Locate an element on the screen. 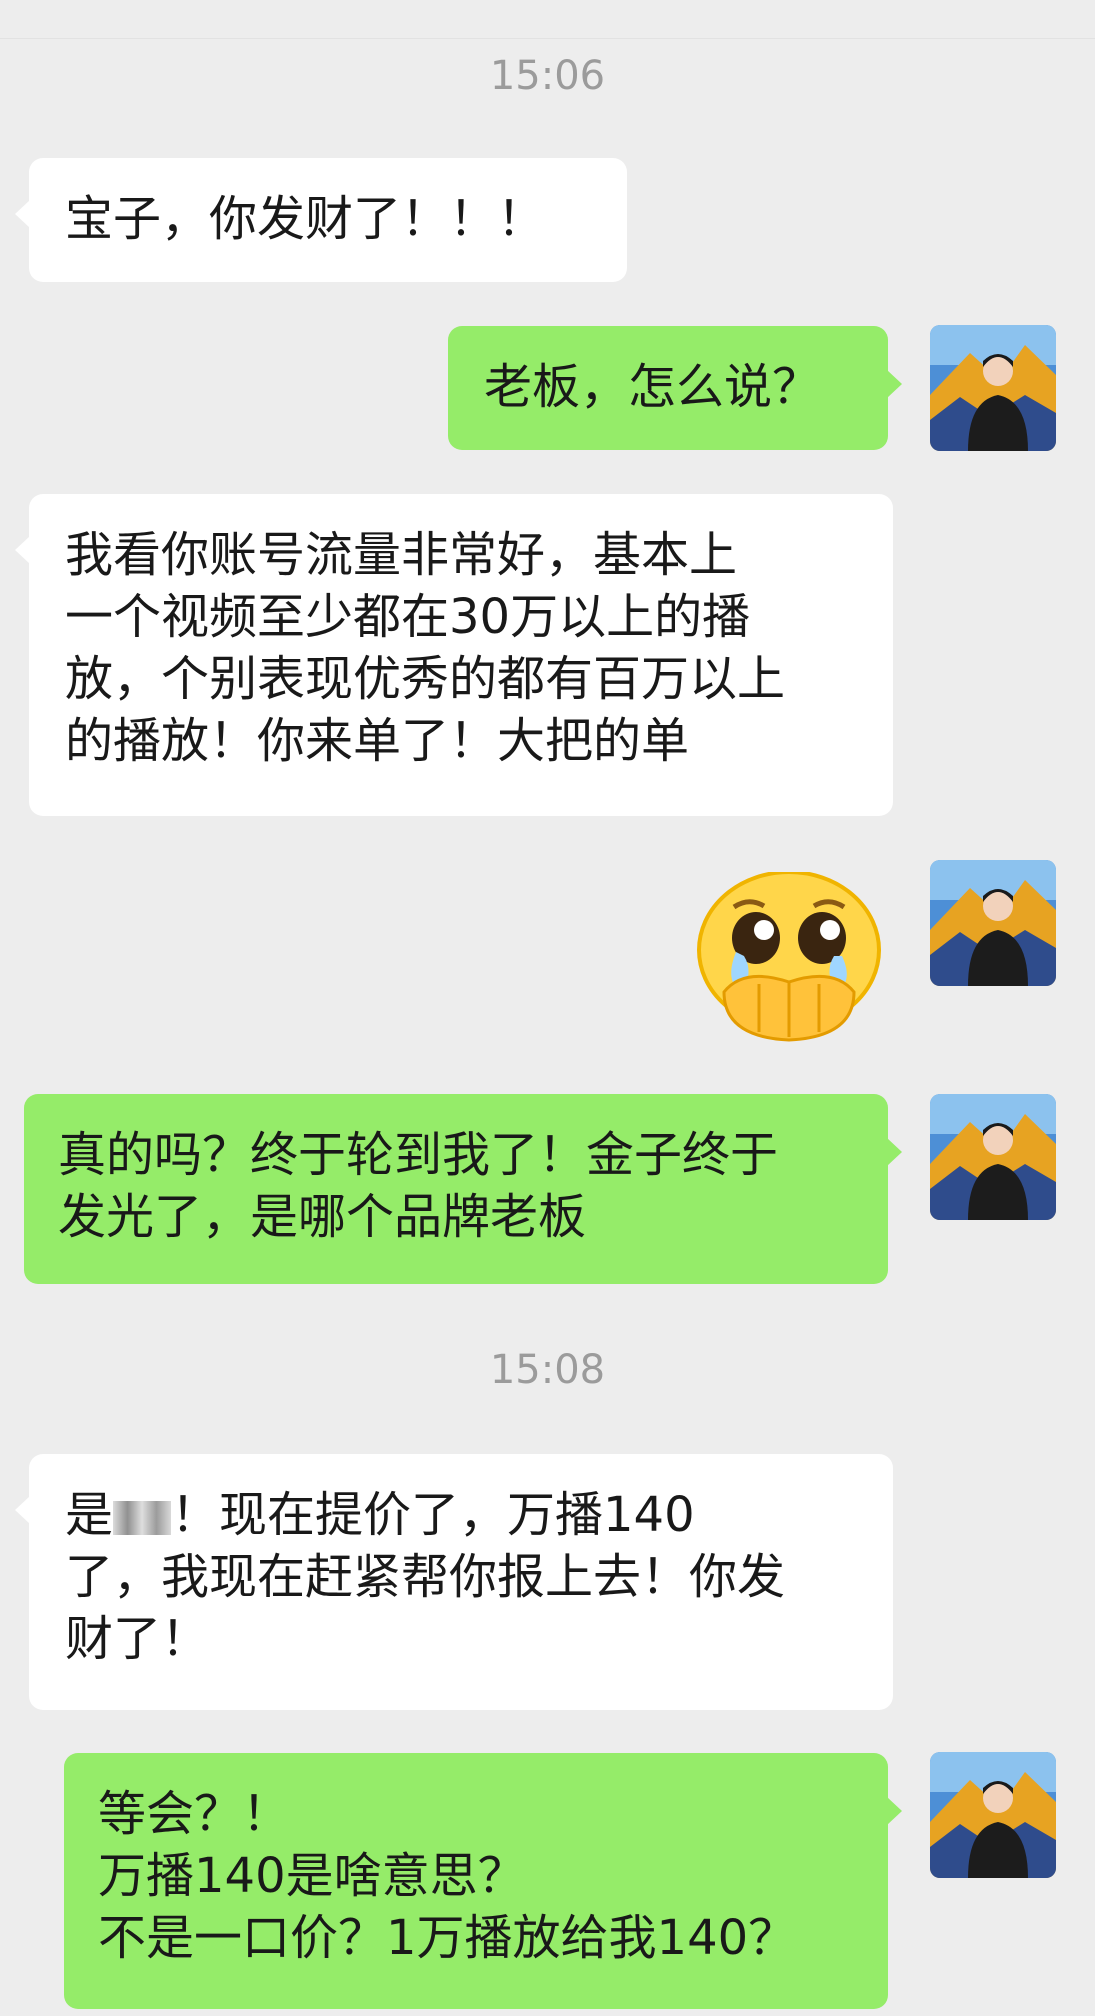 Image resolution: width=1095 pixels, height=2016 pixels. message-bubble-outgoing: 等会？！ 万播140是啥意思？ 不是一口价？1万播放给我140？ is located at coordinates (483, 1881).